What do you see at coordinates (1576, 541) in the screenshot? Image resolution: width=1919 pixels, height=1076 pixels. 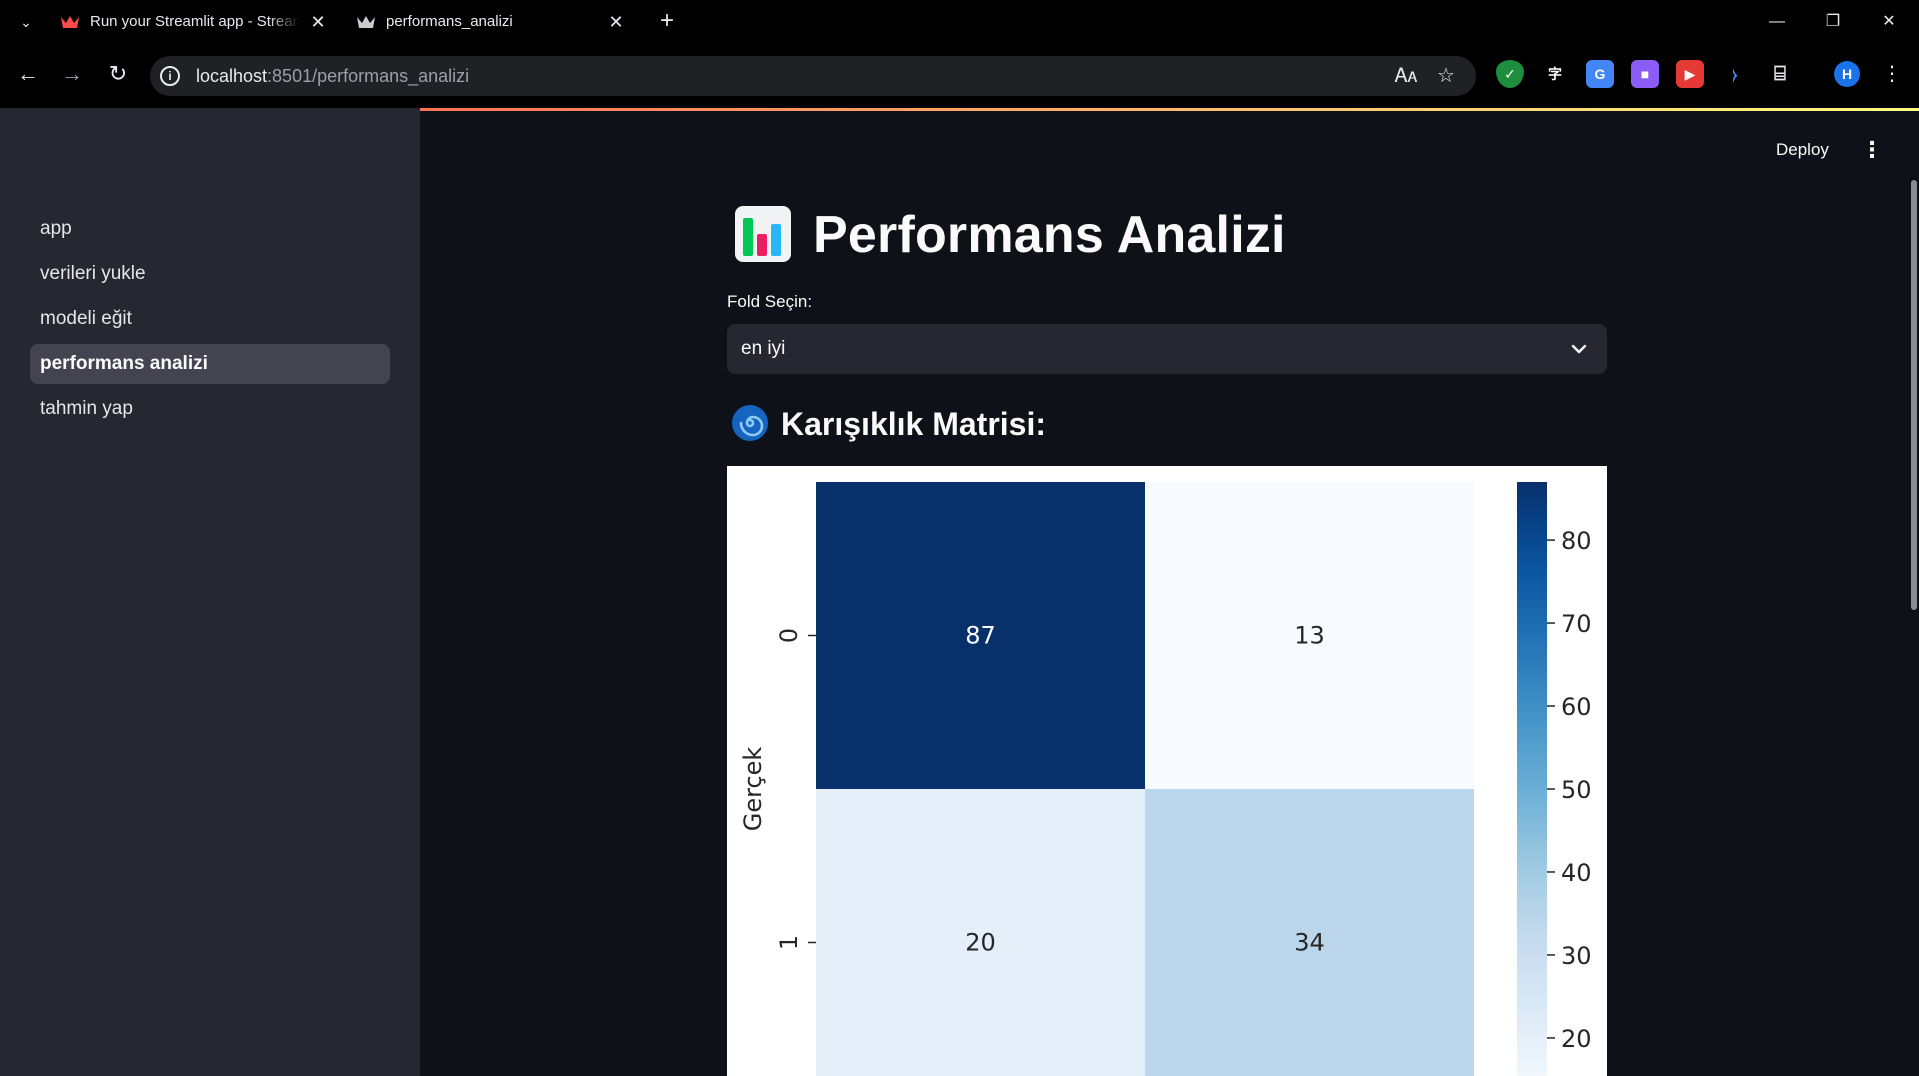 I see `colorbar-tick-label: 80` at bounding box center [1576, 541].